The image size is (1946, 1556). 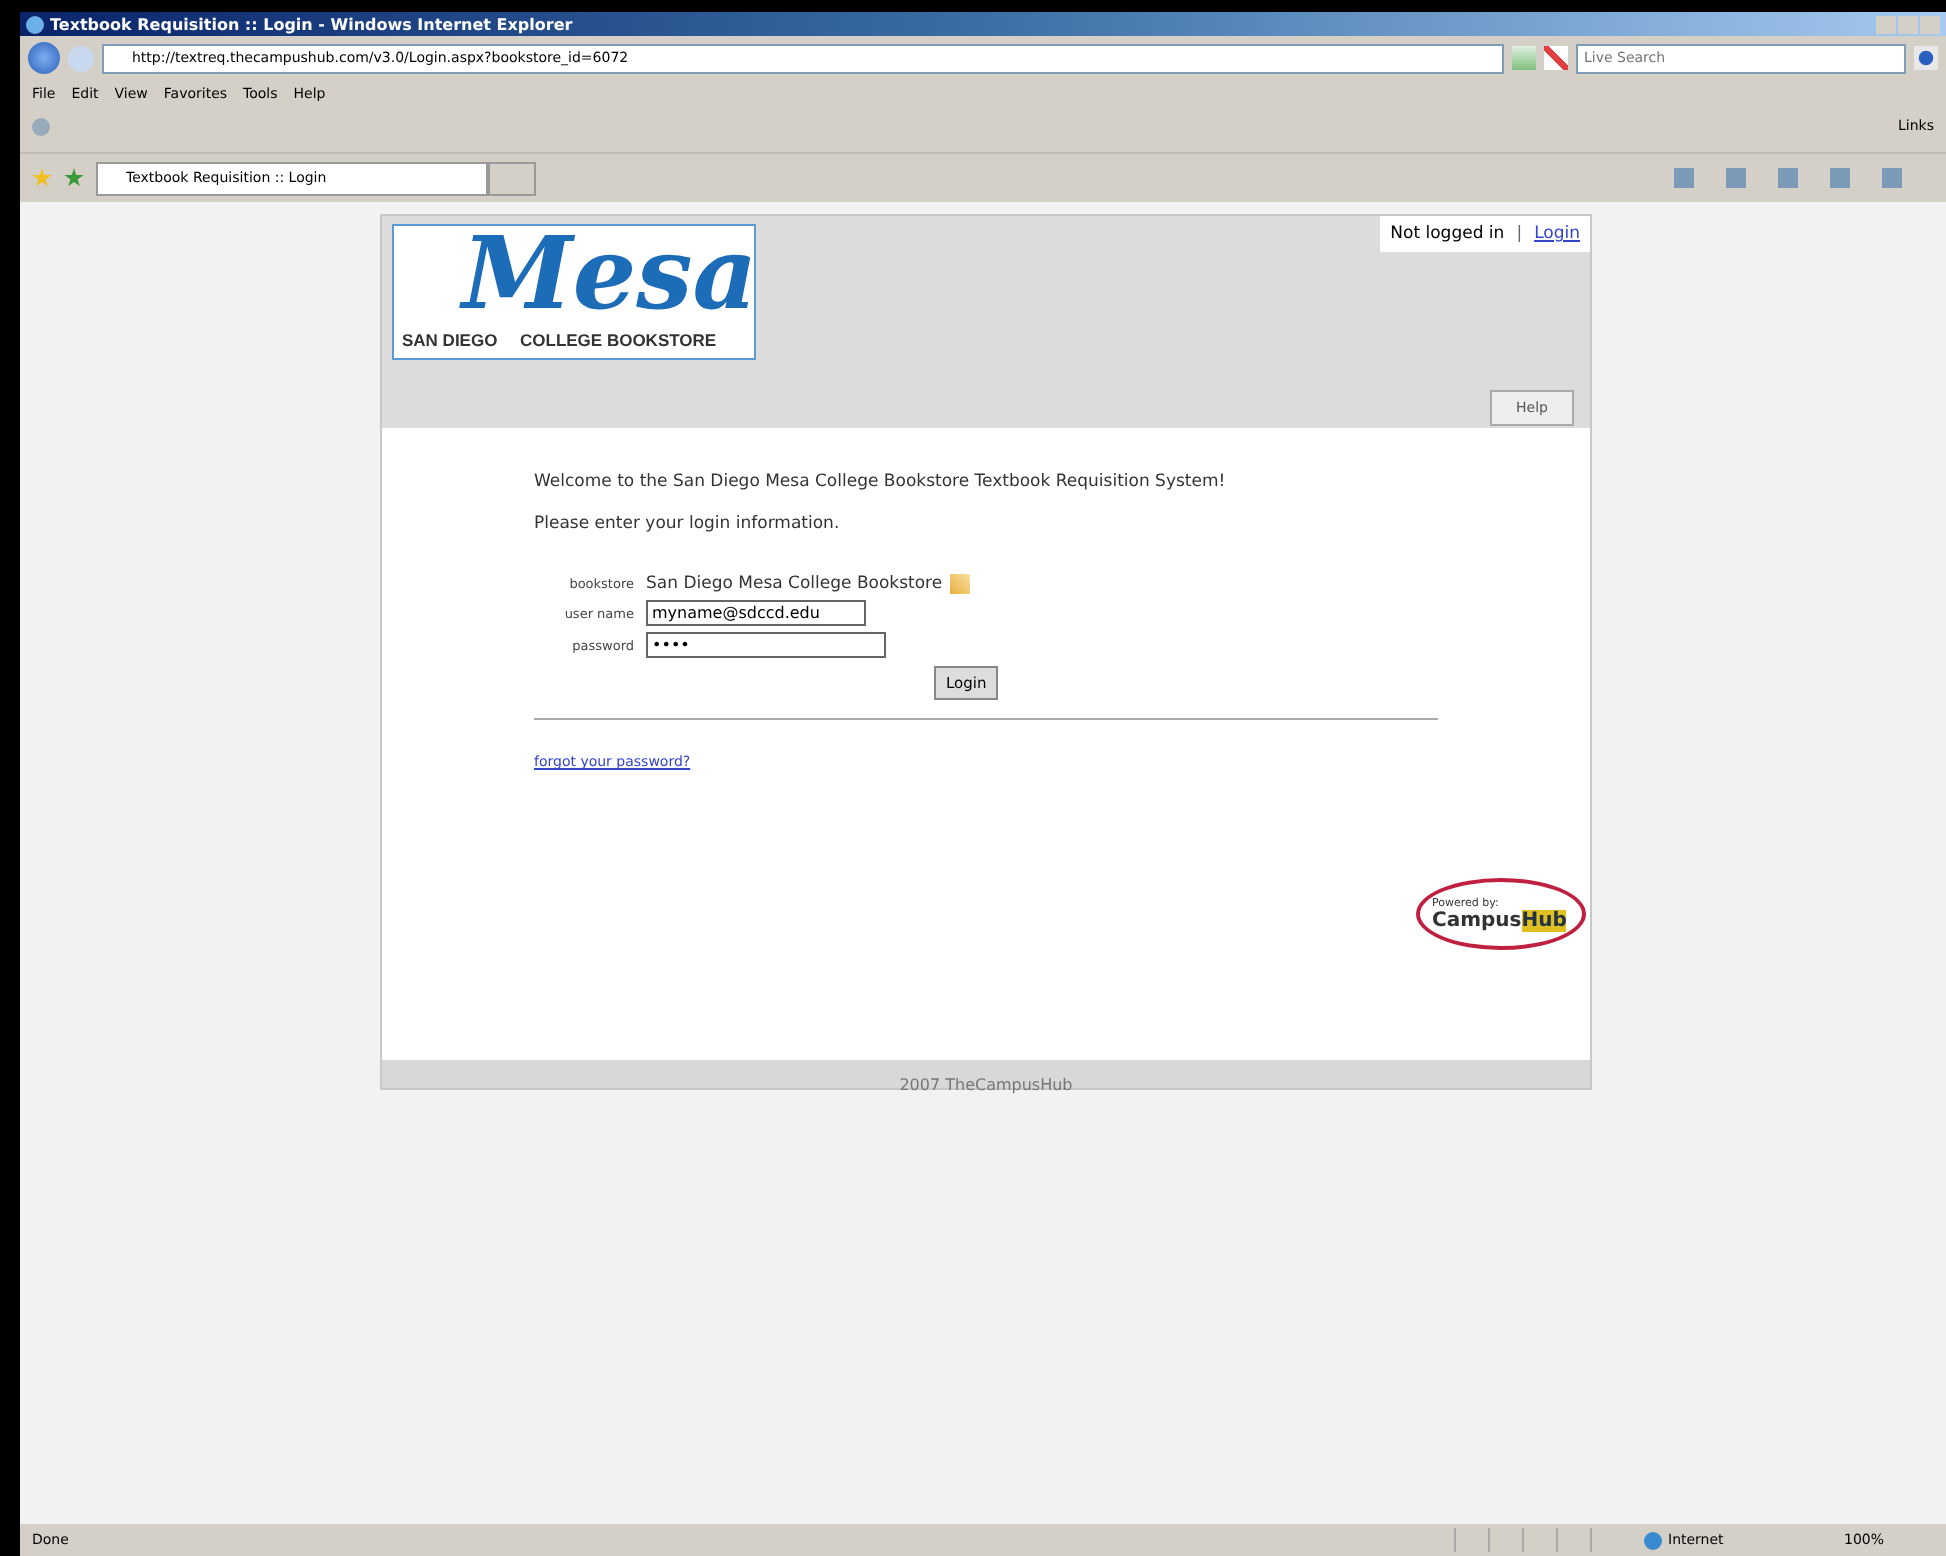 What do you see at coordinates (512, 178) in the screenshot?
I see `new-tab-button` at bounding box center [512, 178].